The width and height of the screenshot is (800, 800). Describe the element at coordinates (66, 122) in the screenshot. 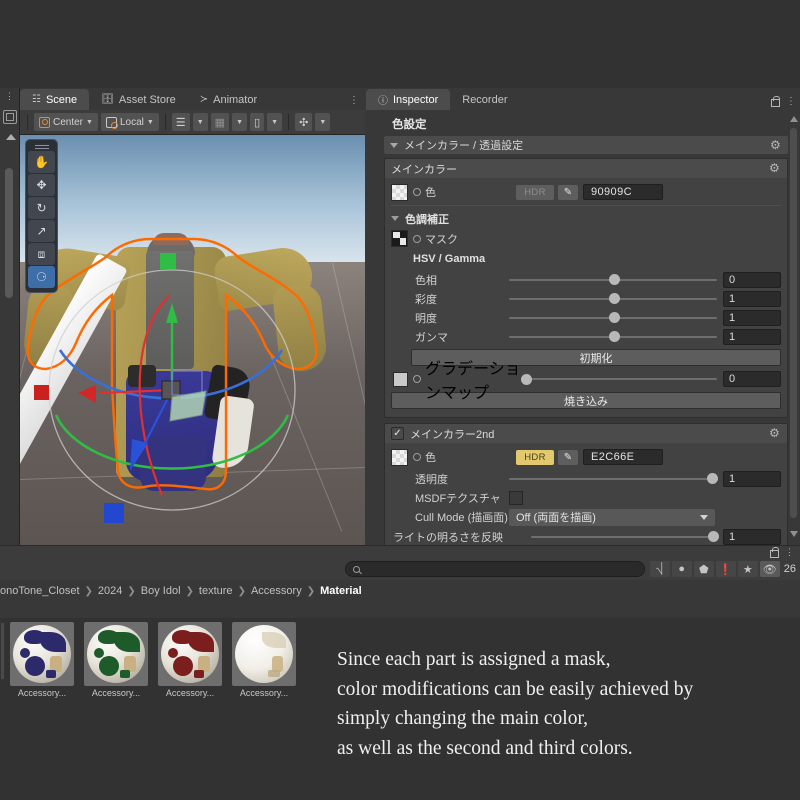

I see `pivot-mode-button: Center ▼` at that location.